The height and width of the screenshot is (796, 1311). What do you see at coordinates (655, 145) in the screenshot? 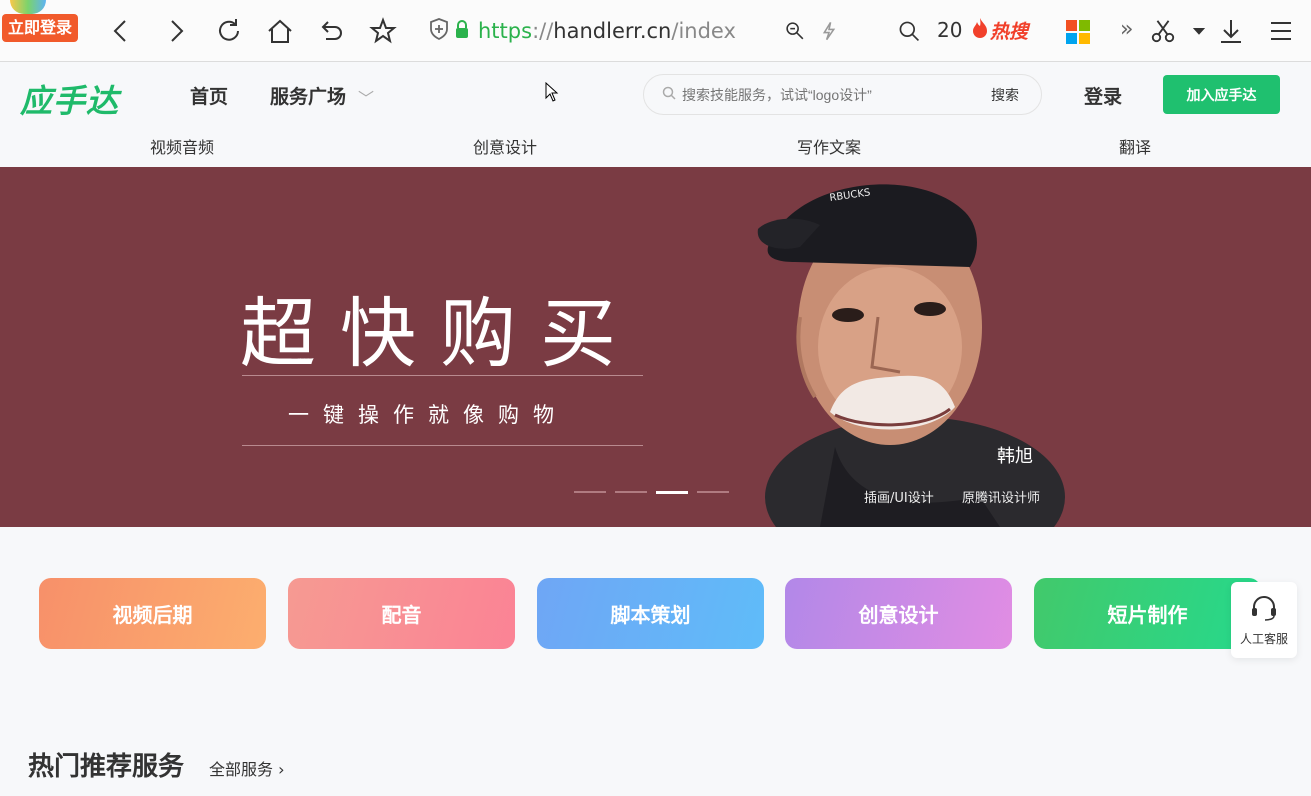
I see `category-subnav: 视频音频 创意设计 写作文案 翻译` at bounding box center [655, 145].